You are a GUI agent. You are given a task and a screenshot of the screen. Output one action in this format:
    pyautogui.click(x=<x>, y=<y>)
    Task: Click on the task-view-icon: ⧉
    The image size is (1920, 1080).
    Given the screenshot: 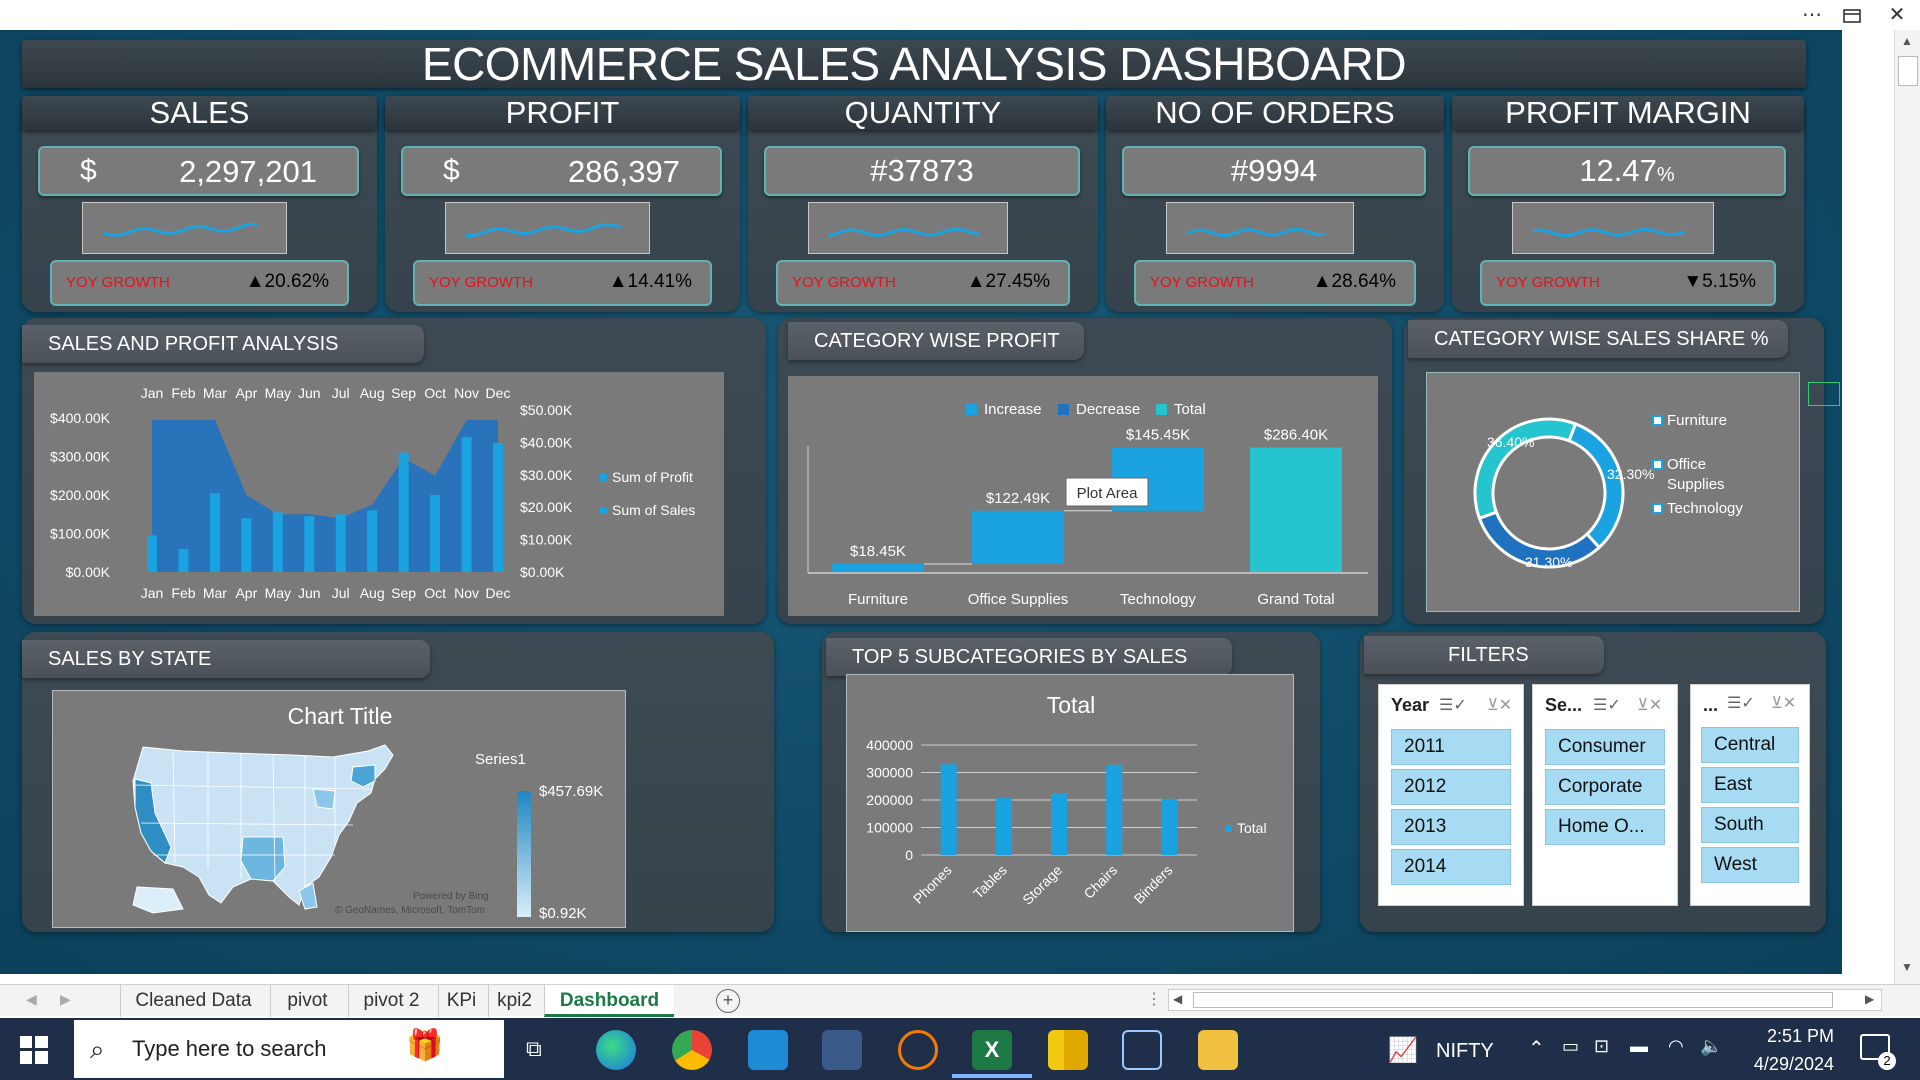 What is the action you would take?
    pyautogui.click(x=534, y=1049)
    